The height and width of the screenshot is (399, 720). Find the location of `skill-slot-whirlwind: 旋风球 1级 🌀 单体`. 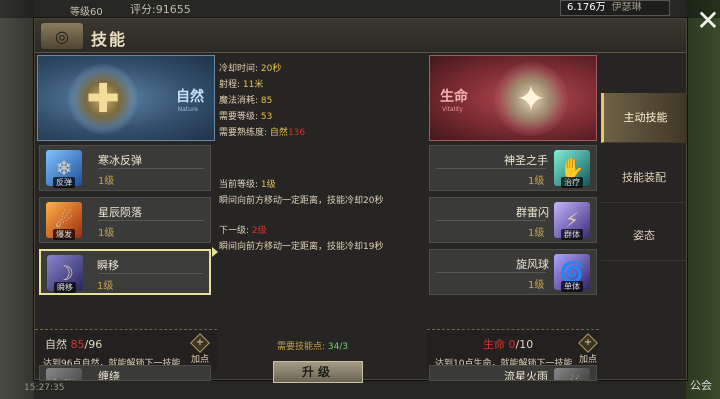

skill-slot-whirlwind: 旋风球 1级 🌀 单体 is located at coordinates (513, 272).